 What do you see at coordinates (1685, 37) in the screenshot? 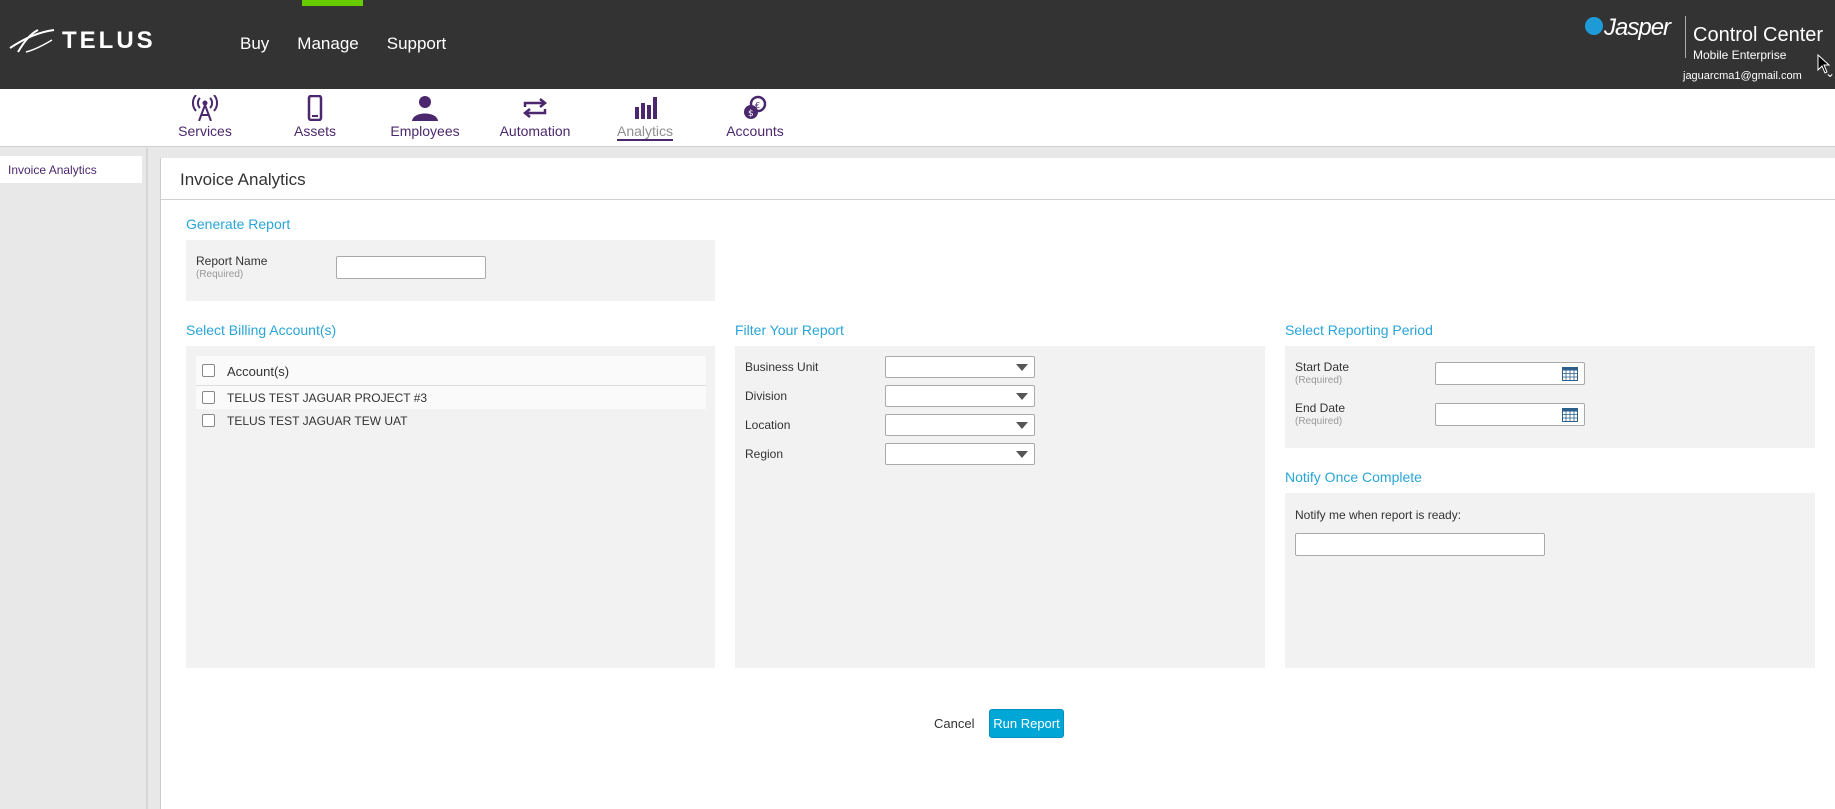
I see `brand-divider` at bounding box center [1685, 37].